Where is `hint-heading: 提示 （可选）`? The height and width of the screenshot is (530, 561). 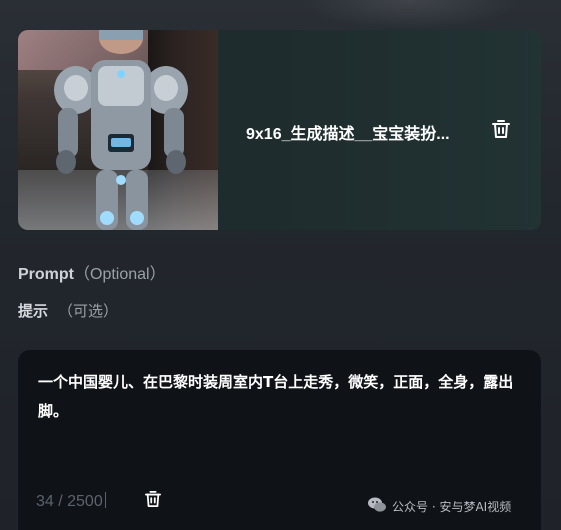 hint-heading: 提示 （可选） is located at coordinates (68, 310).